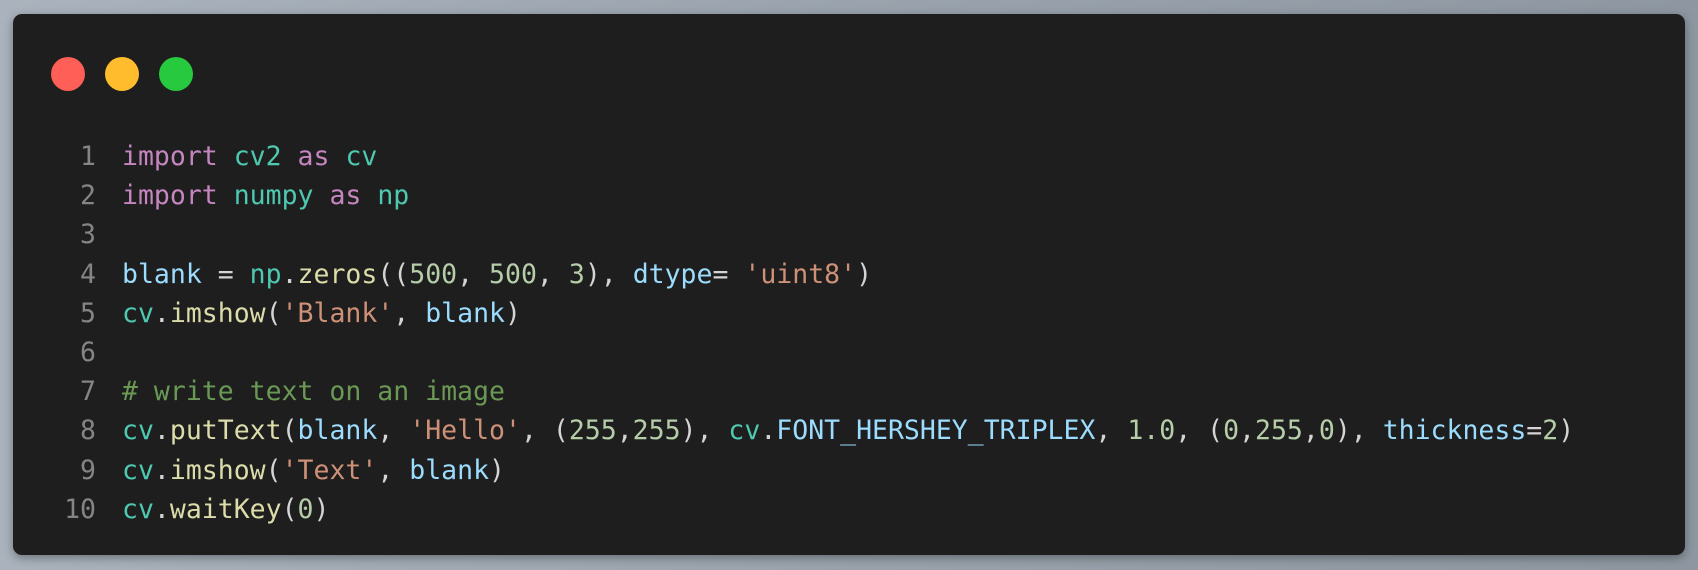 The height and width of the screenshot is (570, 1698). I want to click on line-number: 7, so click(88, 392).